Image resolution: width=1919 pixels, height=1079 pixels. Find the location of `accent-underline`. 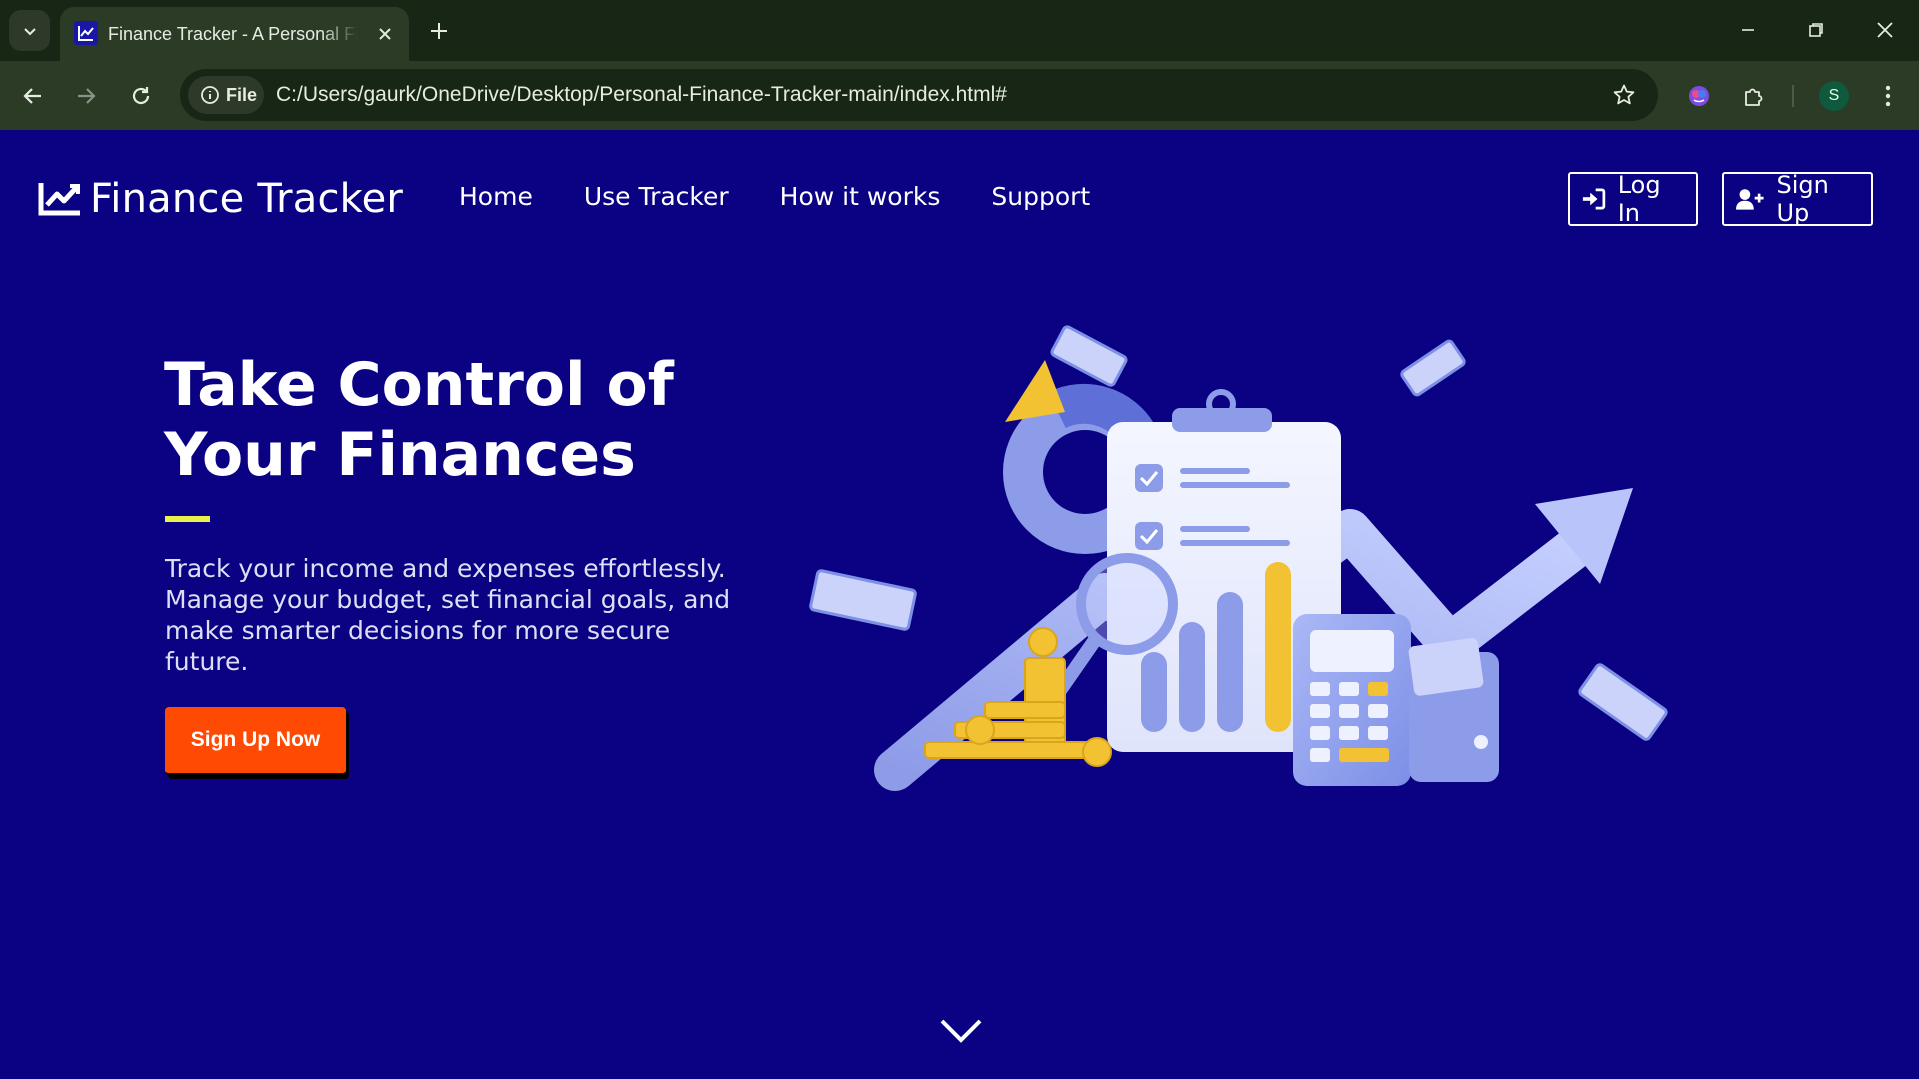

accent-underline is located at coordinates (187, 519).